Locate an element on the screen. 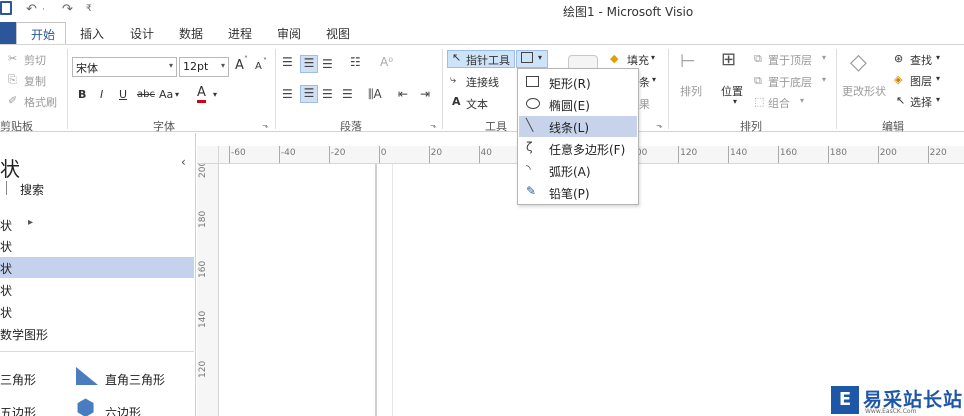 This screenshot has height=416, width=964. format-painter-icon: ✐ is located at coordinates (13, 100).